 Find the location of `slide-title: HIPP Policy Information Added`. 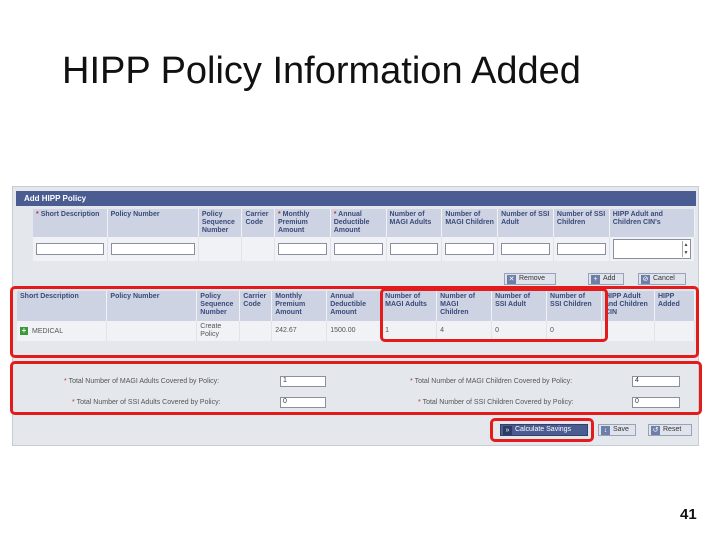

slide-title: HIPP Policy Information Added is located at coordinates (321, 71).